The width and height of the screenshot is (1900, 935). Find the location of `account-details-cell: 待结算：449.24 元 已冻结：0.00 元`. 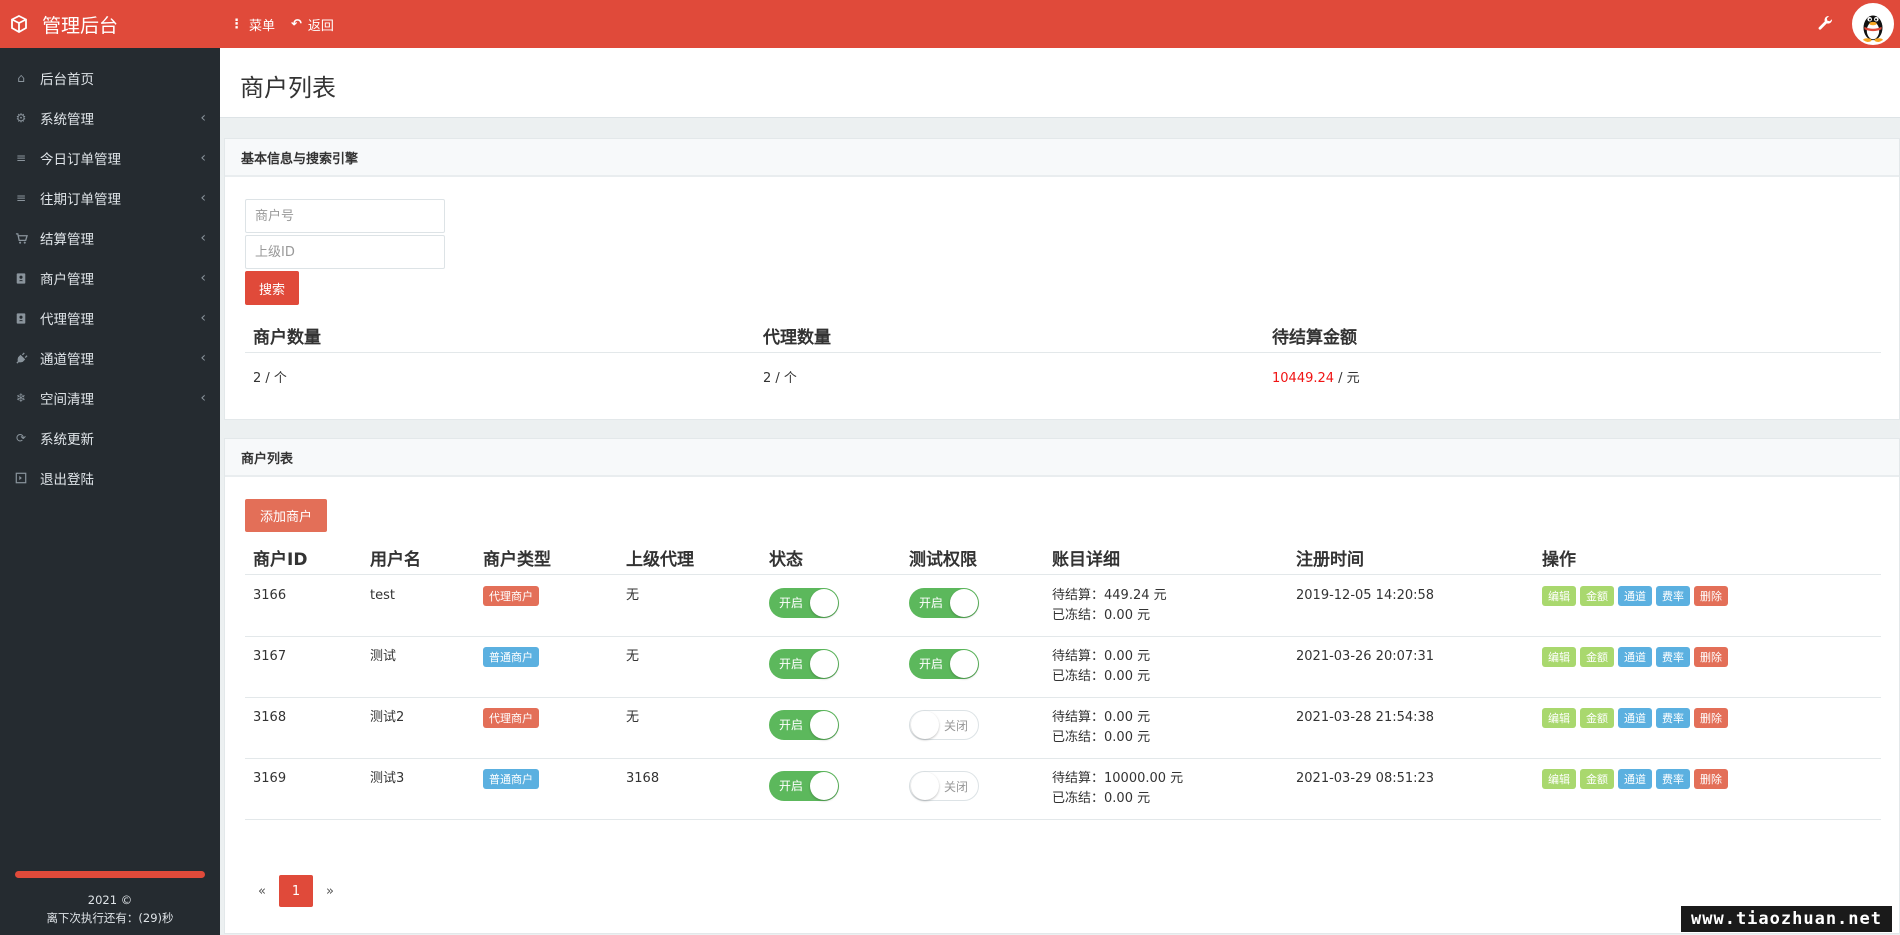

account-details-cell: 待结算：449.24 元 已冻结：0.00 元 is located at coordinates (1109, 606).